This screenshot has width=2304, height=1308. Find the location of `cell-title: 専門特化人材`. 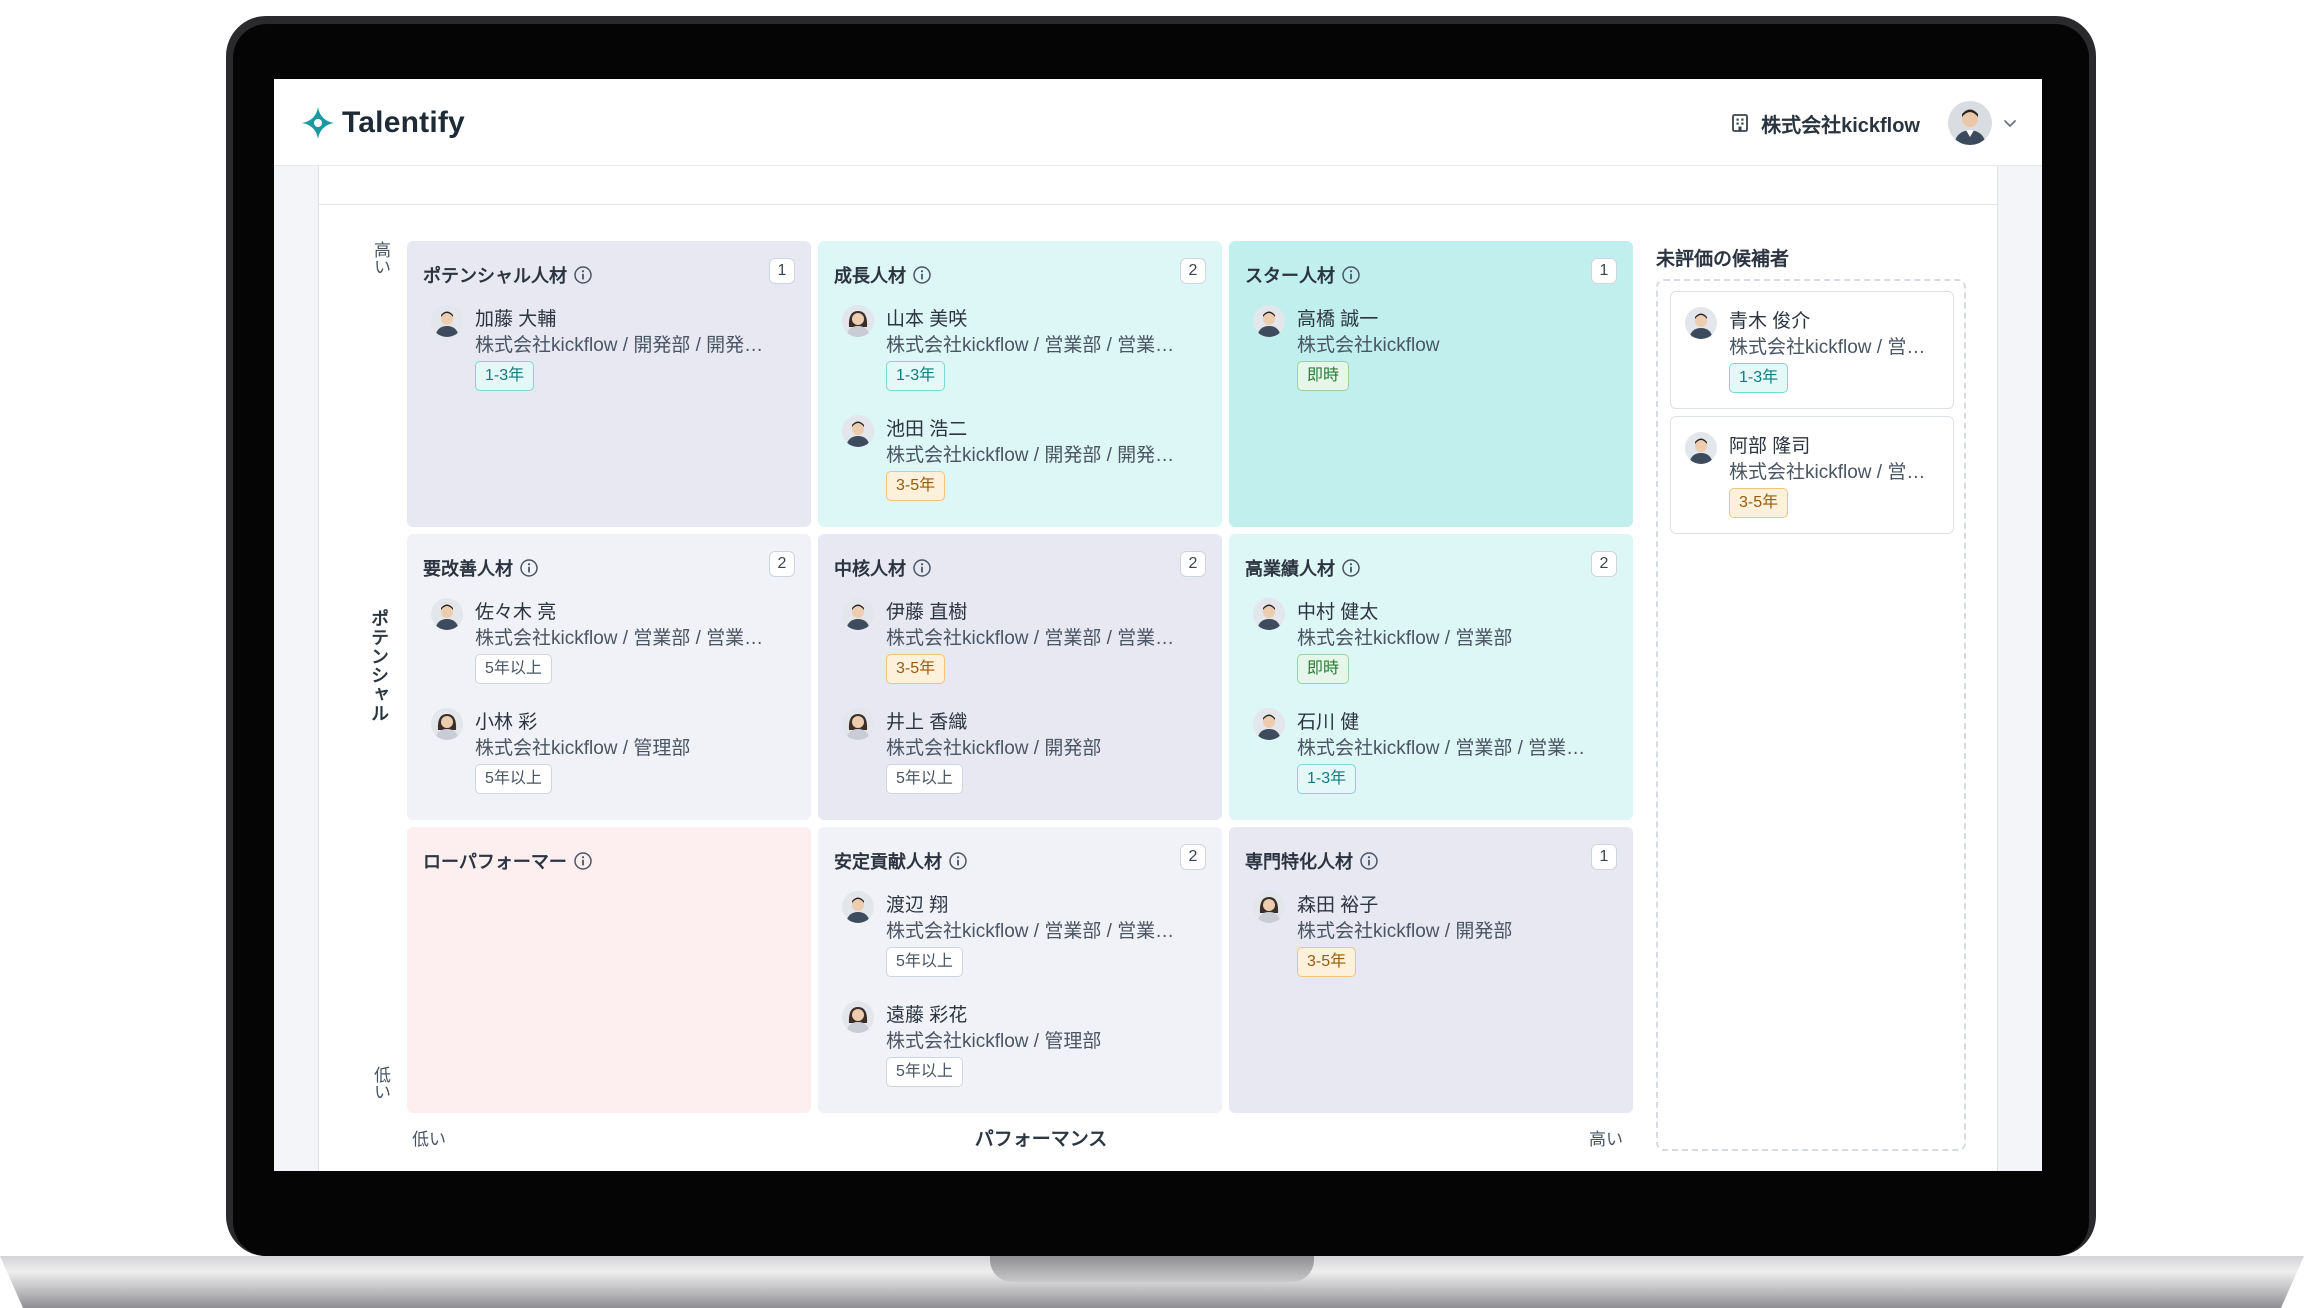

cell-title: 専門特化人材 is located at coordinates (1312, 861).